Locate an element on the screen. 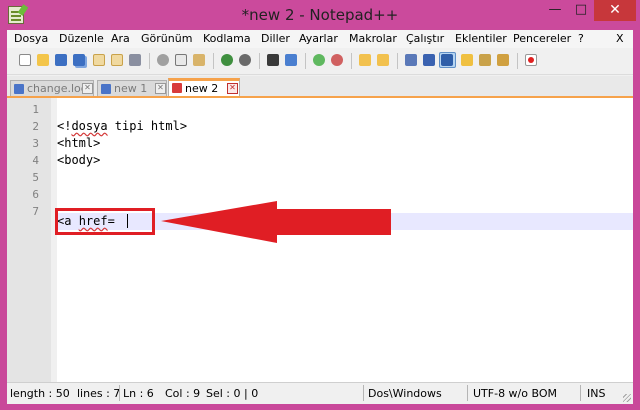 The image size is (640, 410). red-arrow-shape is located at coordinates (276, 222).